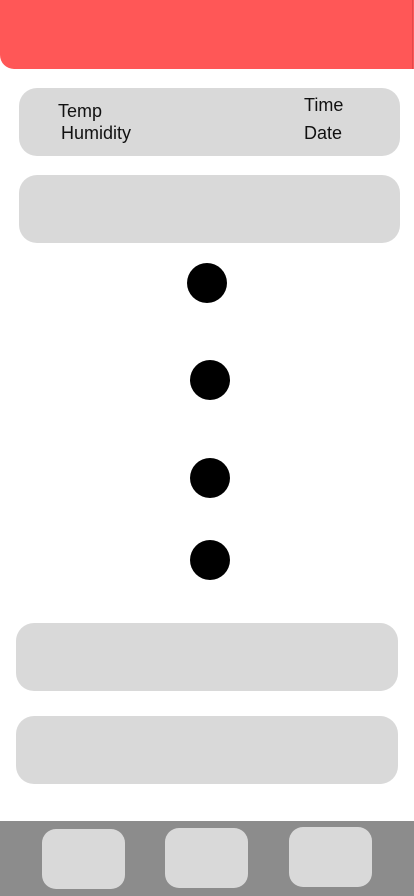 The width and height of the screenshot is (414, 896). I want to click on bottom-navigation-bar, so click(207, 858).